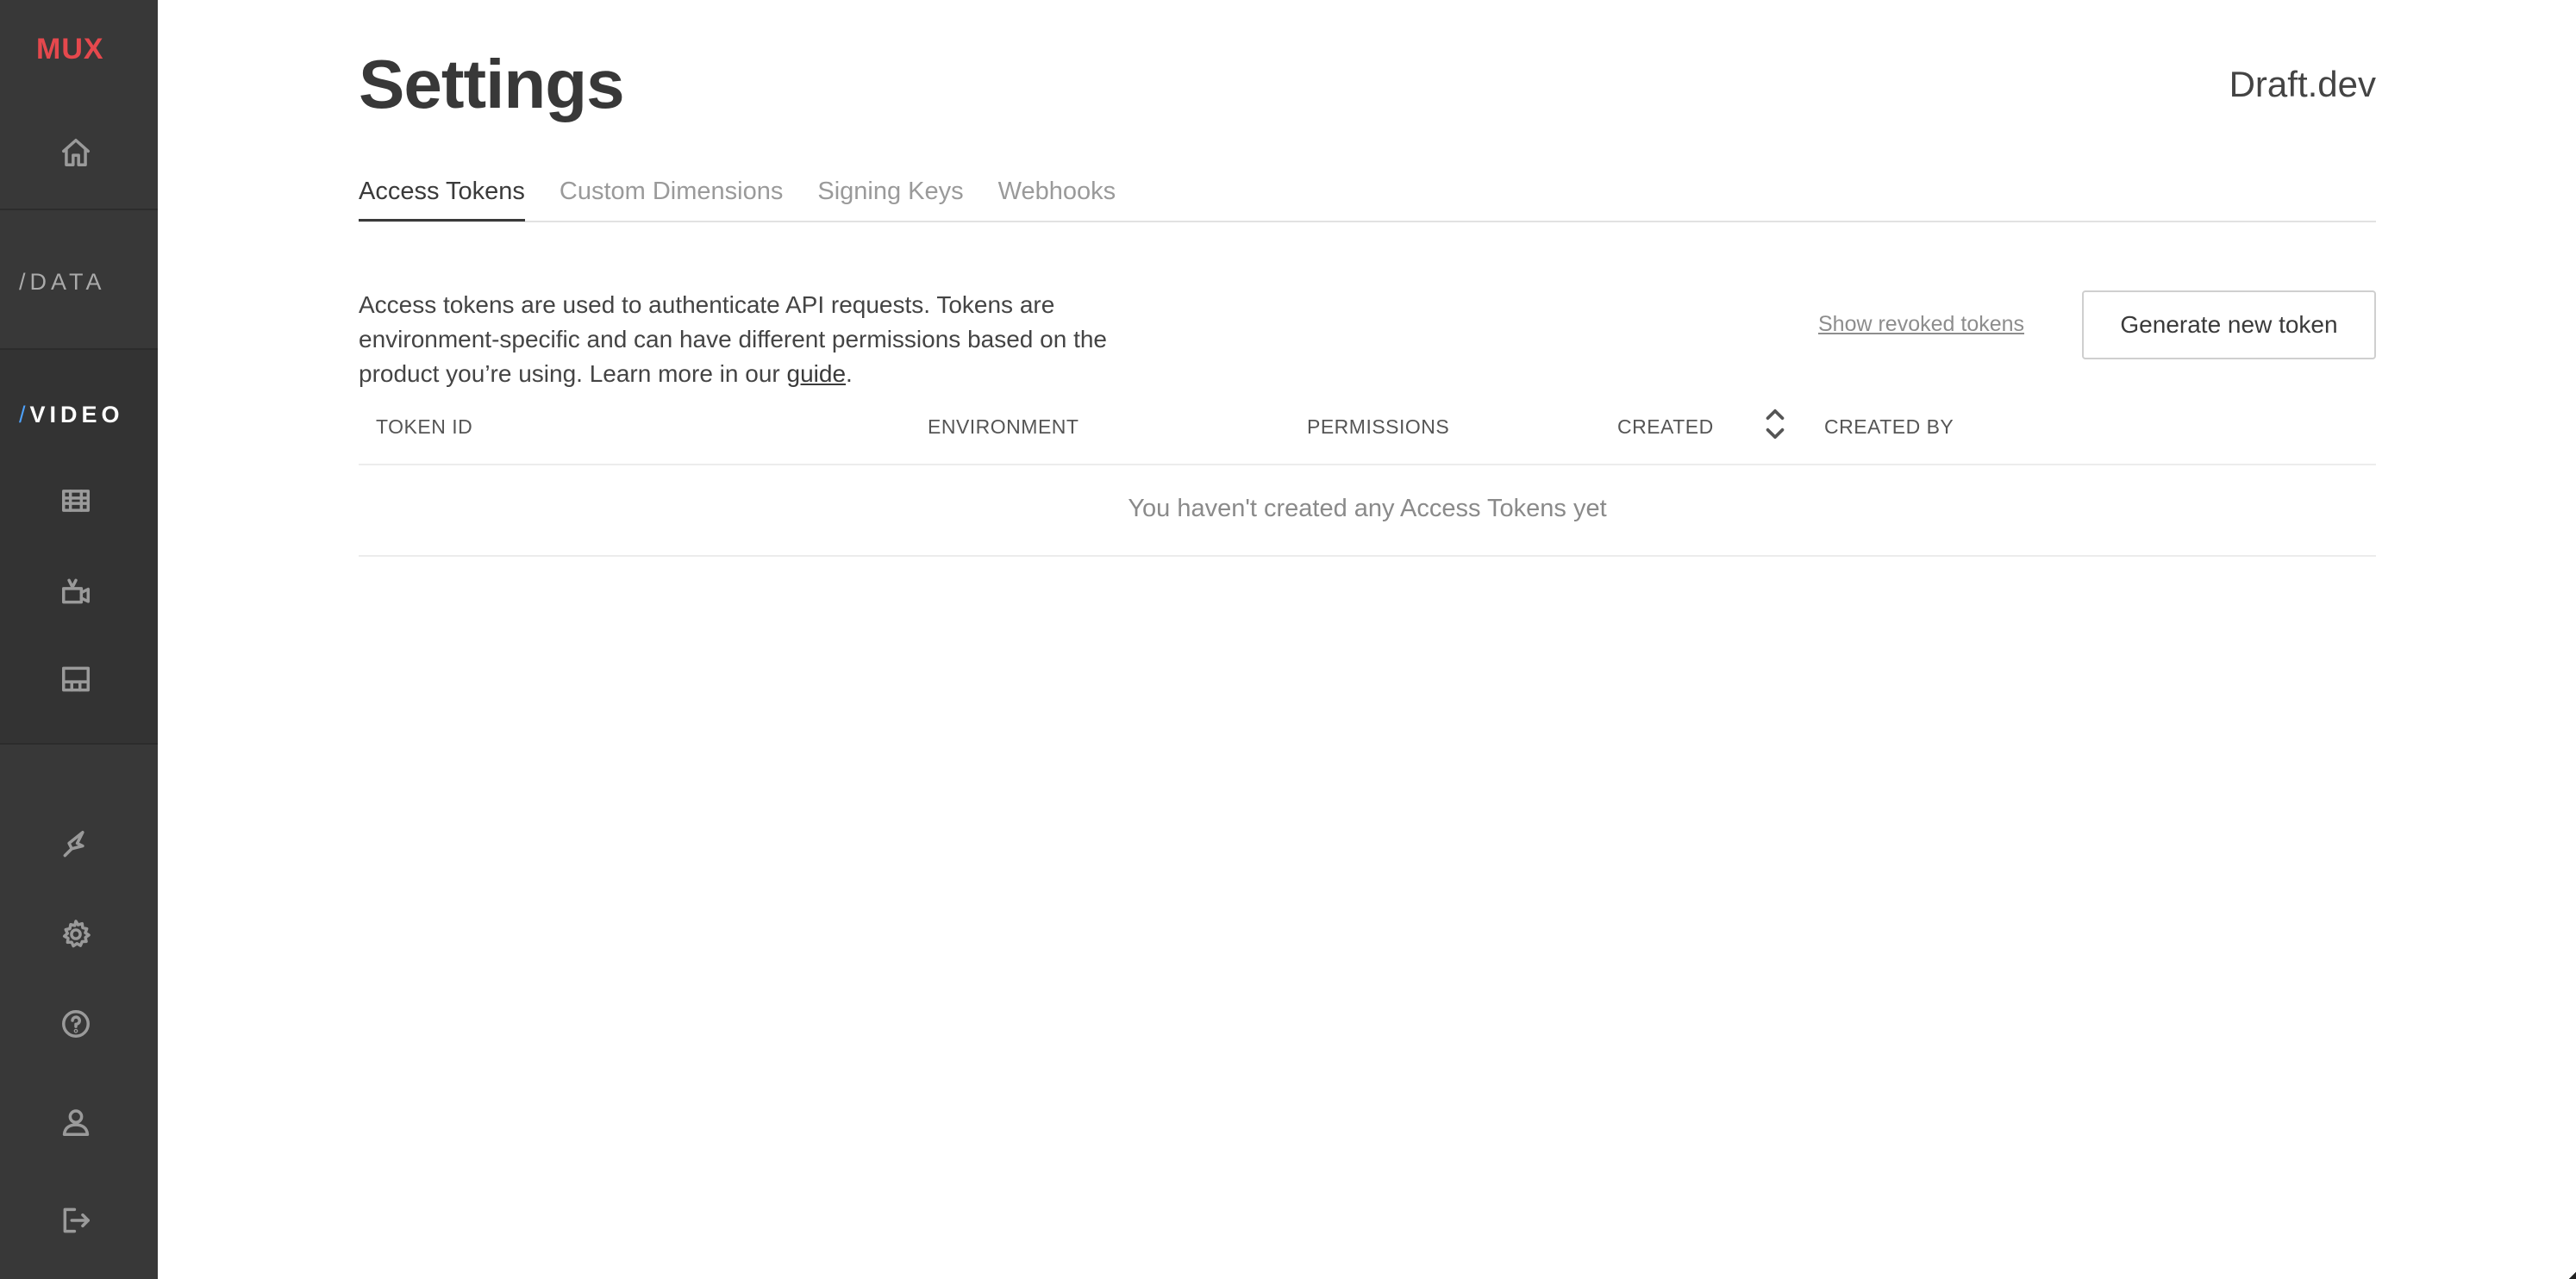 The width and height of the screenshot is (2576, 1279). Describe the element at coordinates (1921, 324) in the screenshot. I see `show-revoked-tokens-link: Show revoked tokens` at that location.